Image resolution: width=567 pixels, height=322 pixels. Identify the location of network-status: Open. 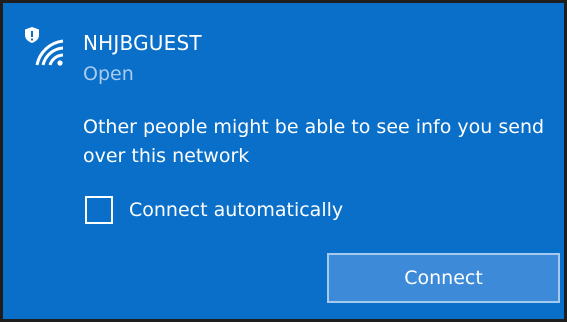
(108, 74).